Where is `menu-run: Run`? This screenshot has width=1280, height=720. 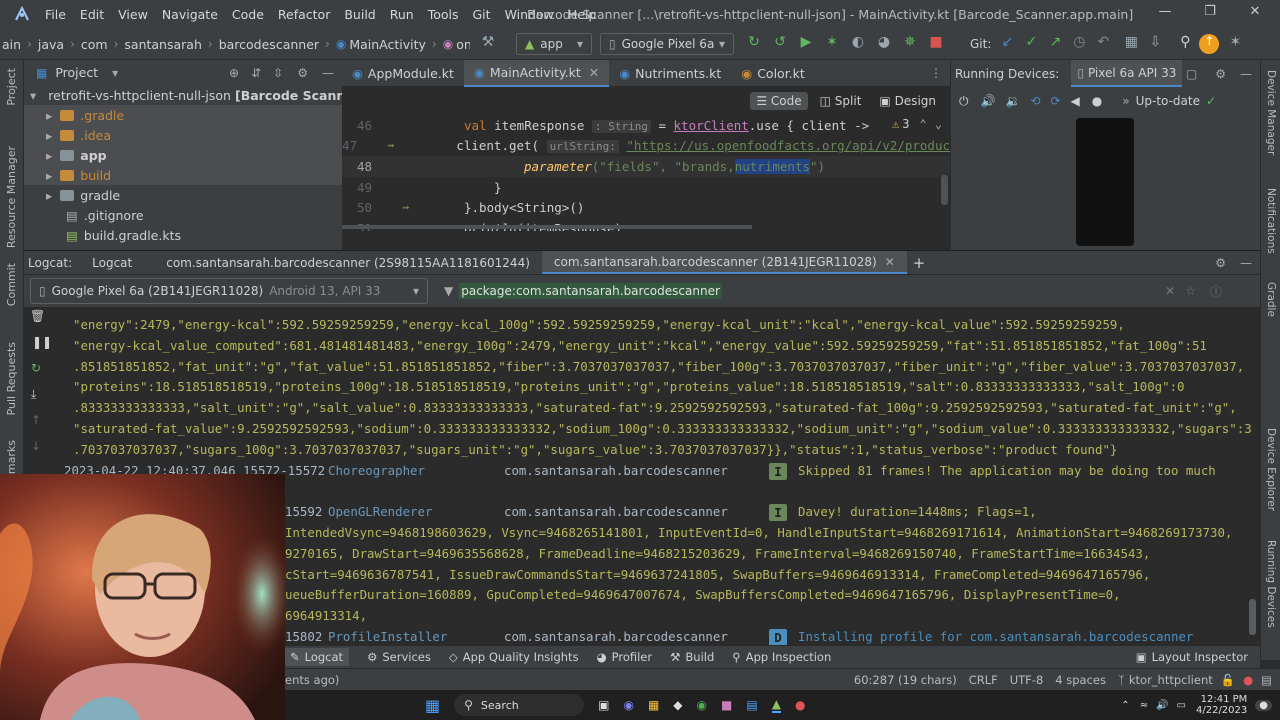 menu-run: Run is located at coordinates (402, 14).